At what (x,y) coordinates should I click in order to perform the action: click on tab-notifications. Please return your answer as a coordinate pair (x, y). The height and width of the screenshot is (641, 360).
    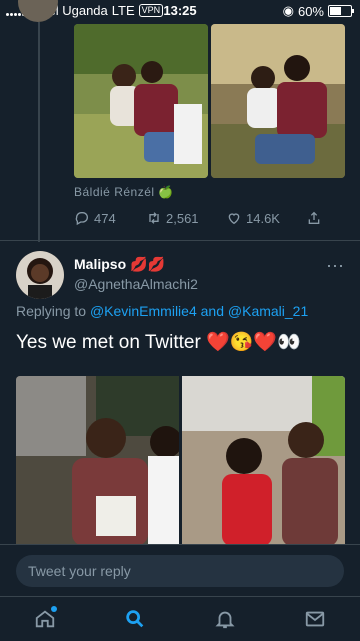
    Looking at the image, I should click on (225, 619).